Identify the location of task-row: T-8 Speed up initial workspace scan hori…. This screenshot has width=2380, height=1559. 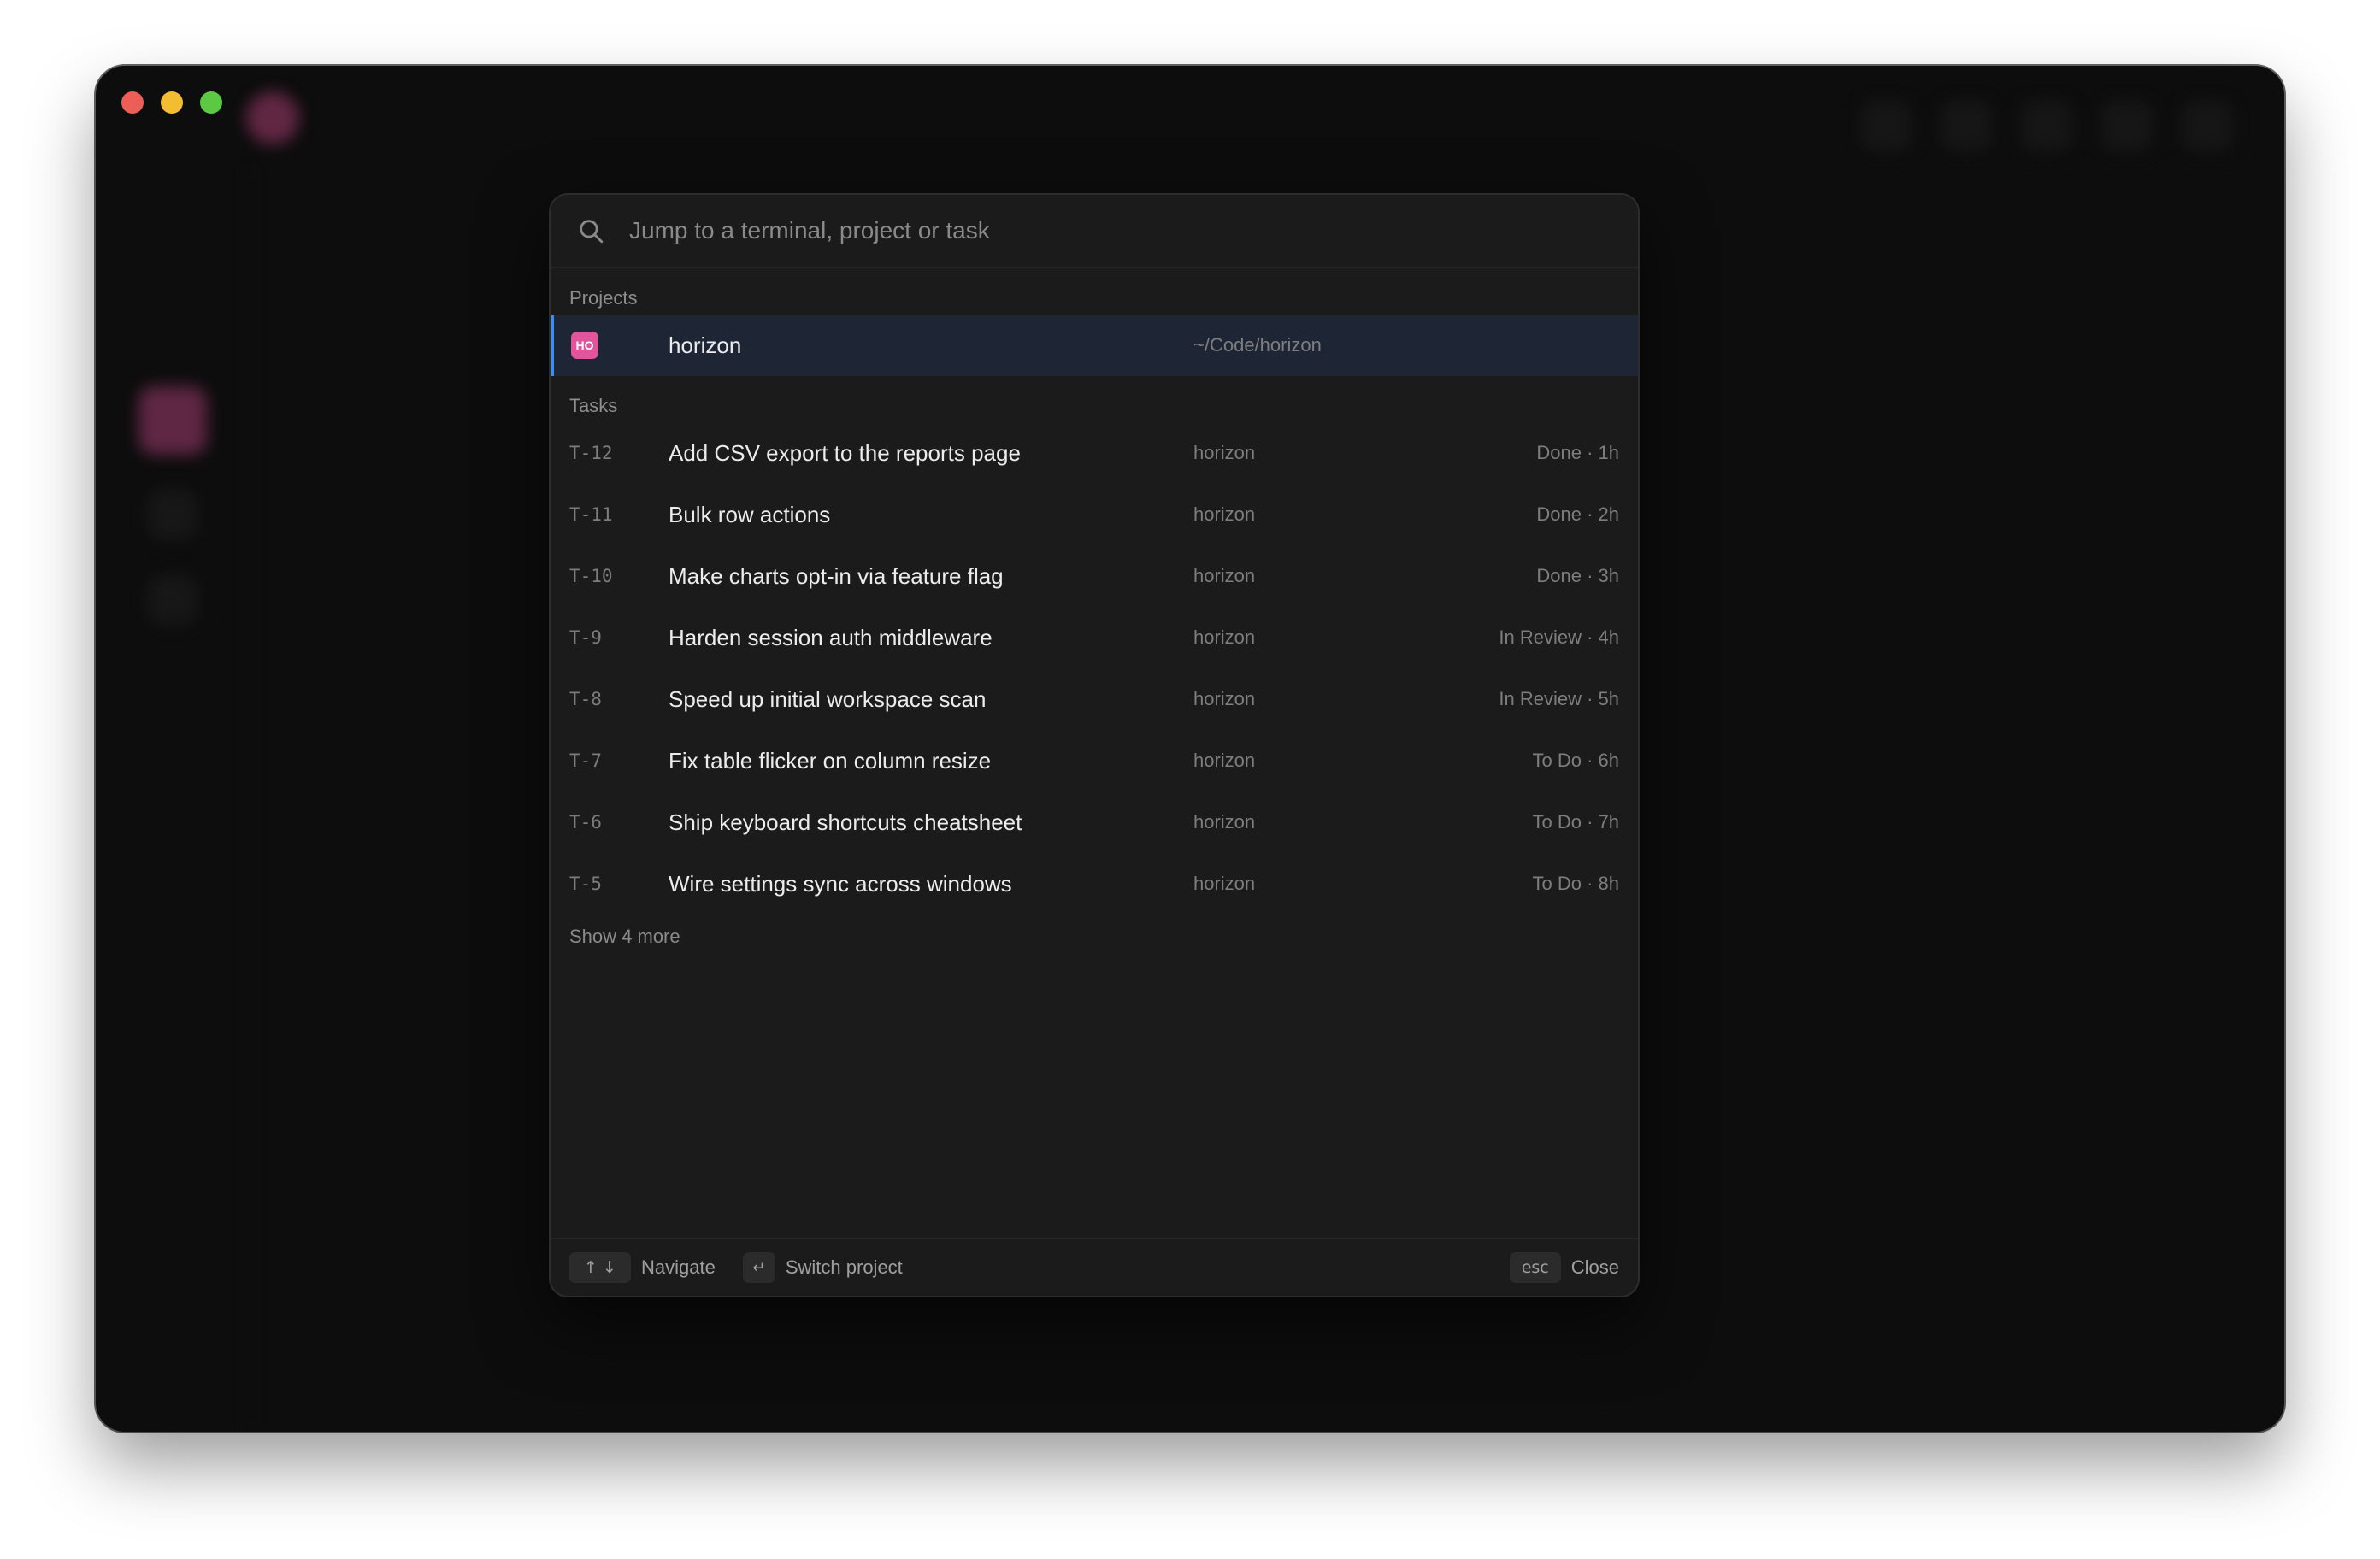
(1095, 699).